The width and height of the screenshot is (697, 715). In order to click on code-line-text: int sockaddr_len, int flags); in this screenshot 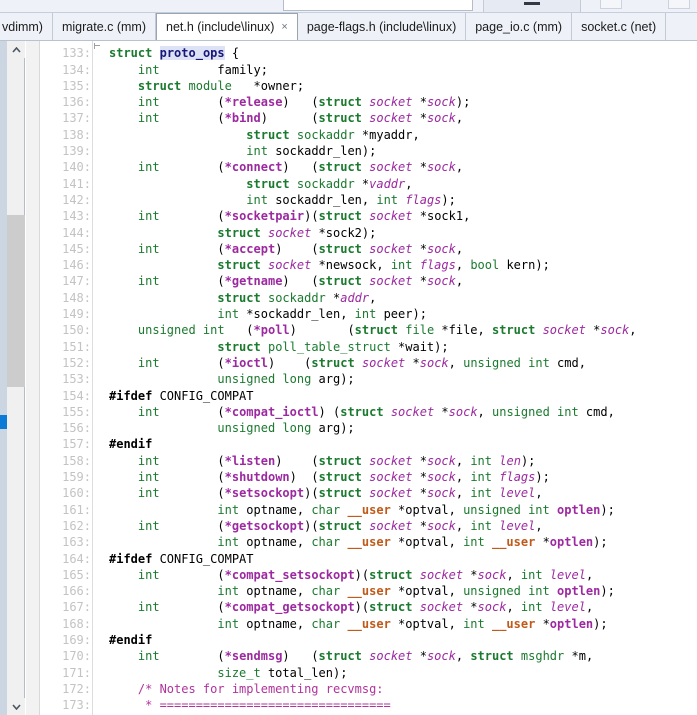, I will do `click(399, 200)`.